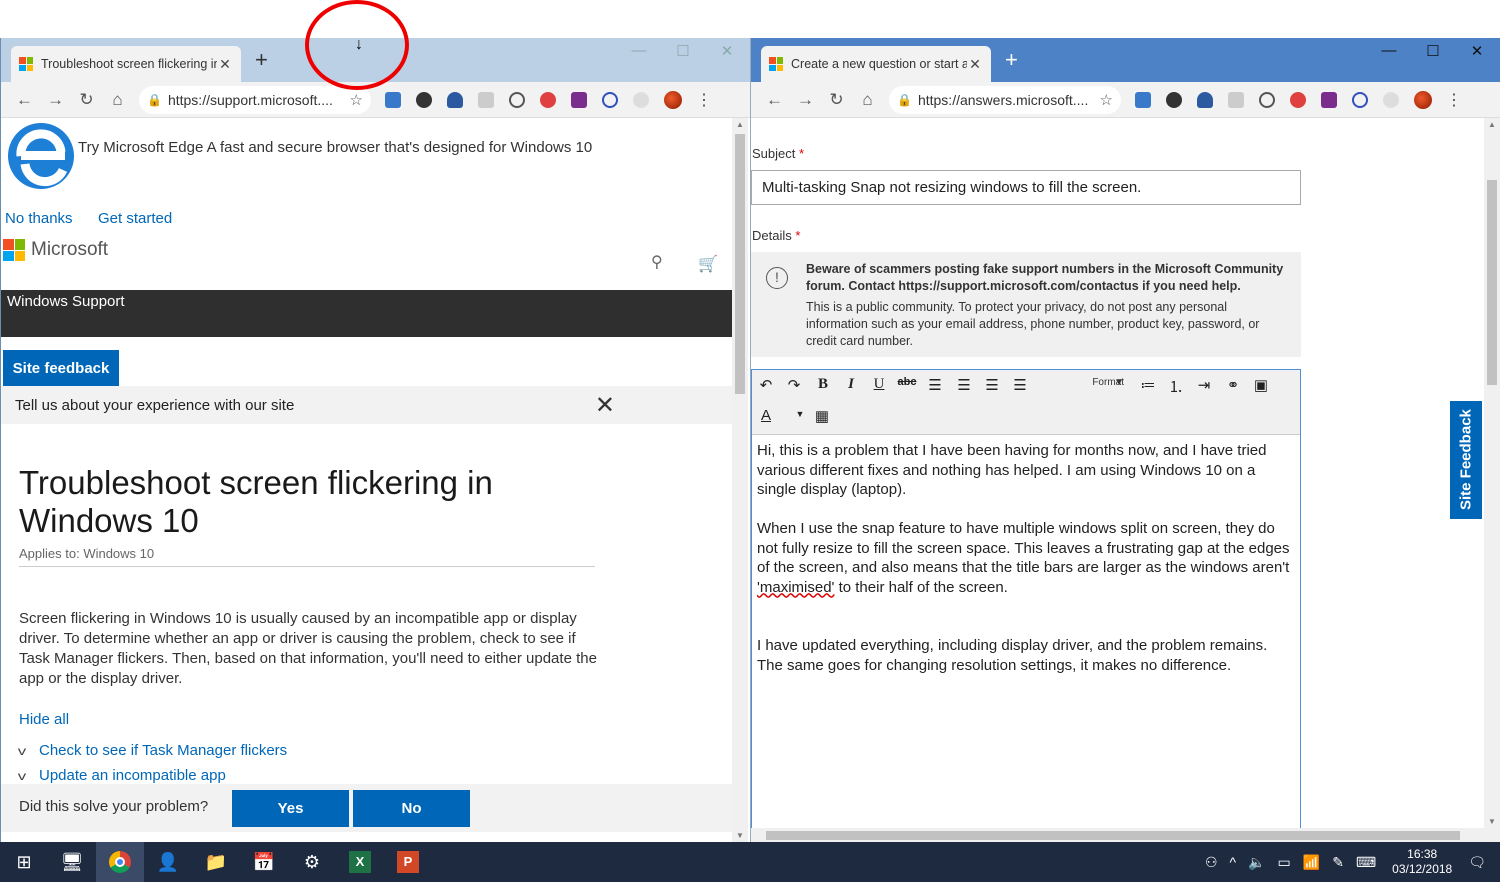  What do you see at coordinates (740, 480) in the screenshot?
I see `left-scrollbar: ▲ ▼` at bounding box center [740, 480].